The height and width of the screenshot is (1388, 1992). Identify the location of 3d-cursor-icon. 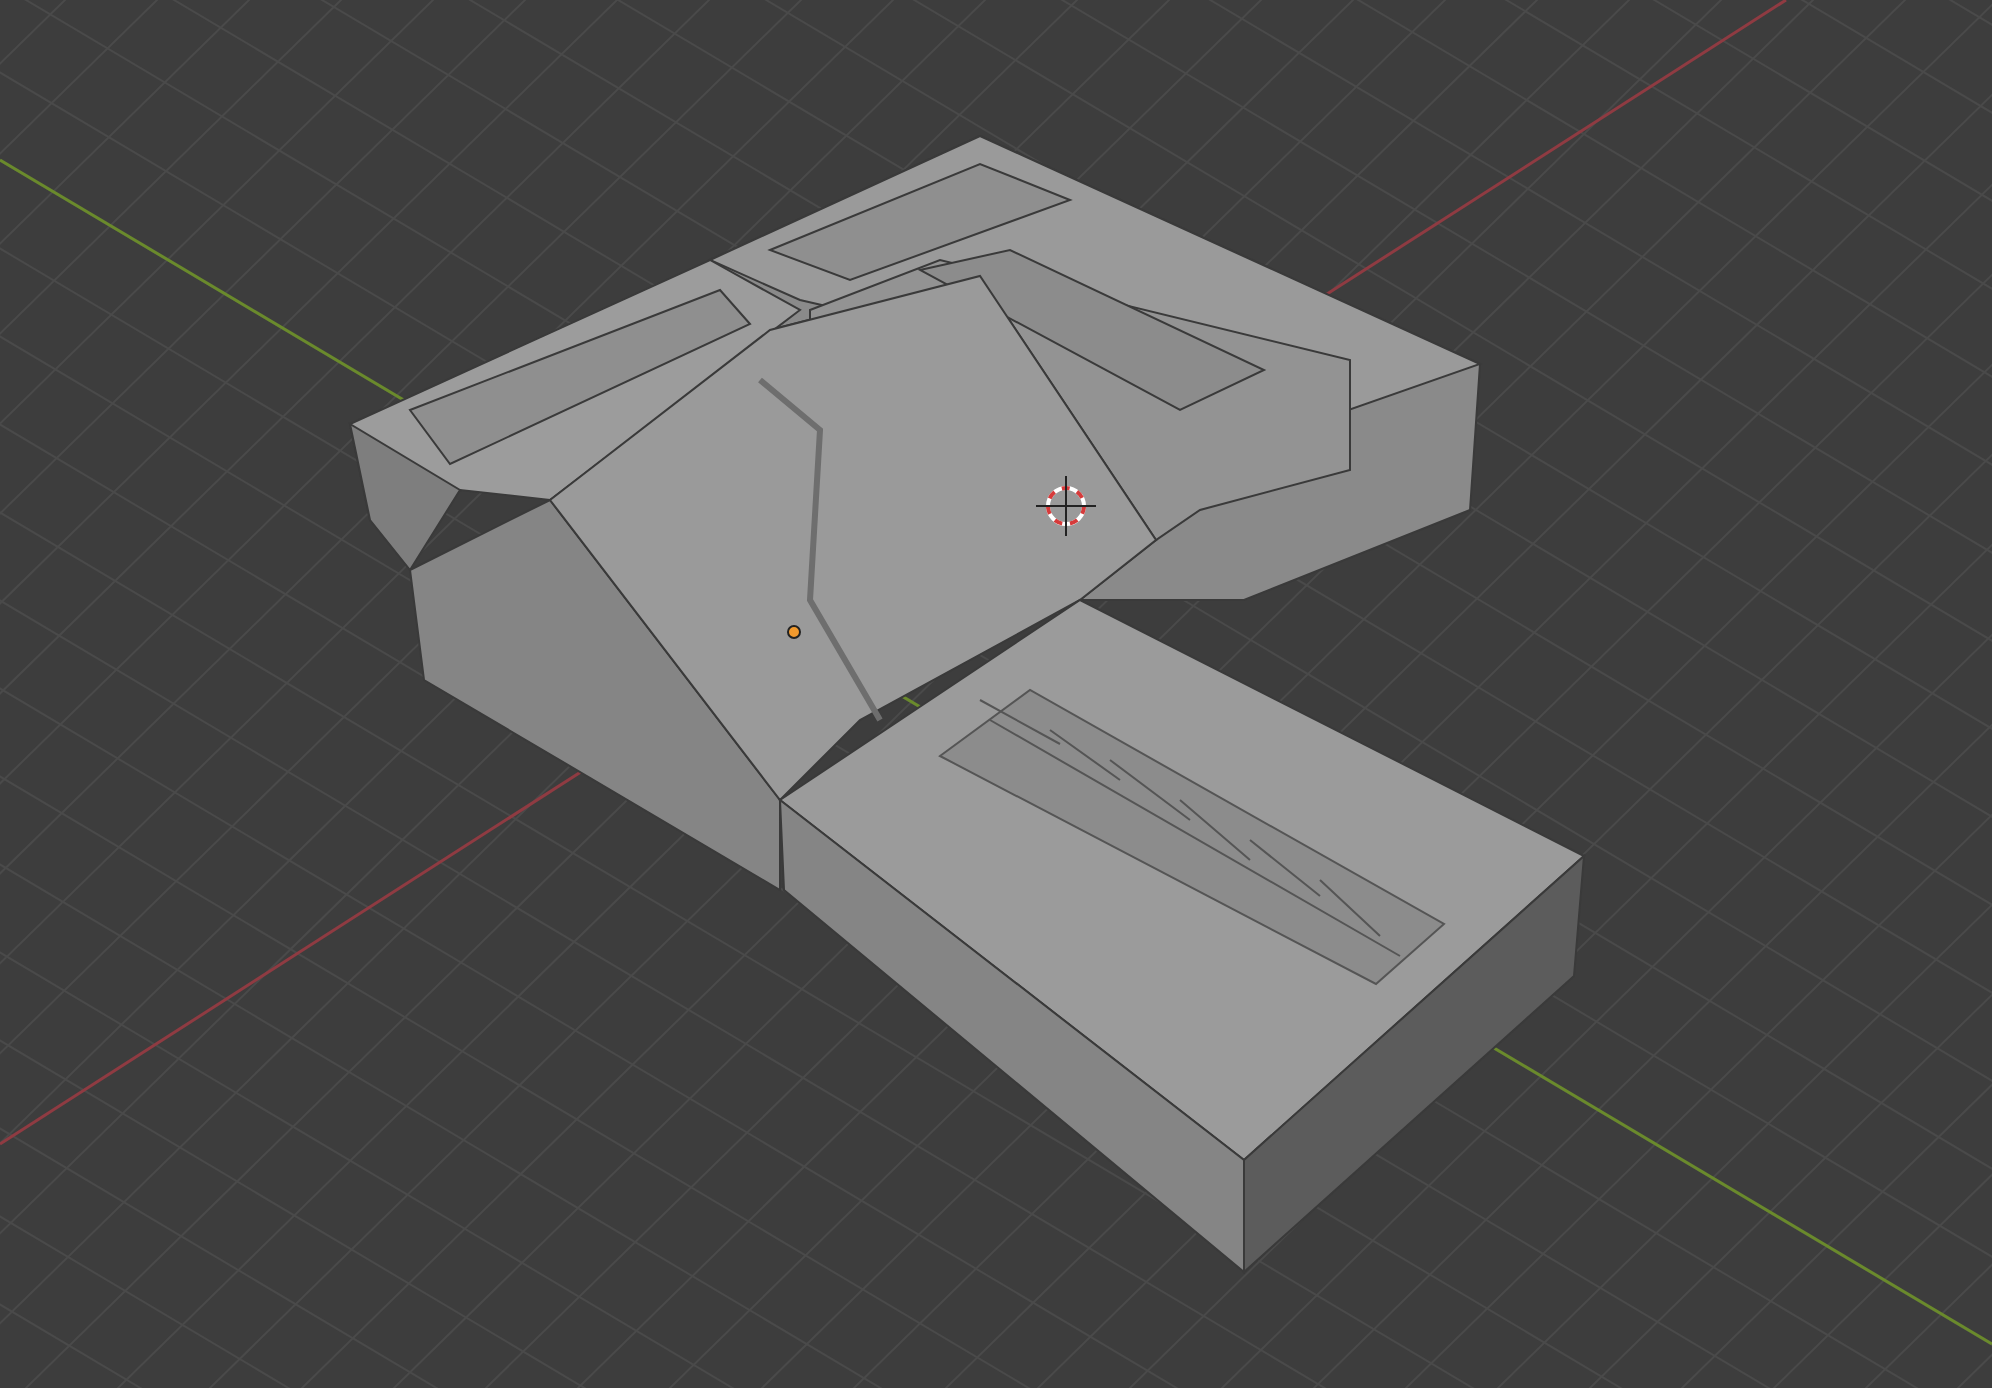
(1066, 506).